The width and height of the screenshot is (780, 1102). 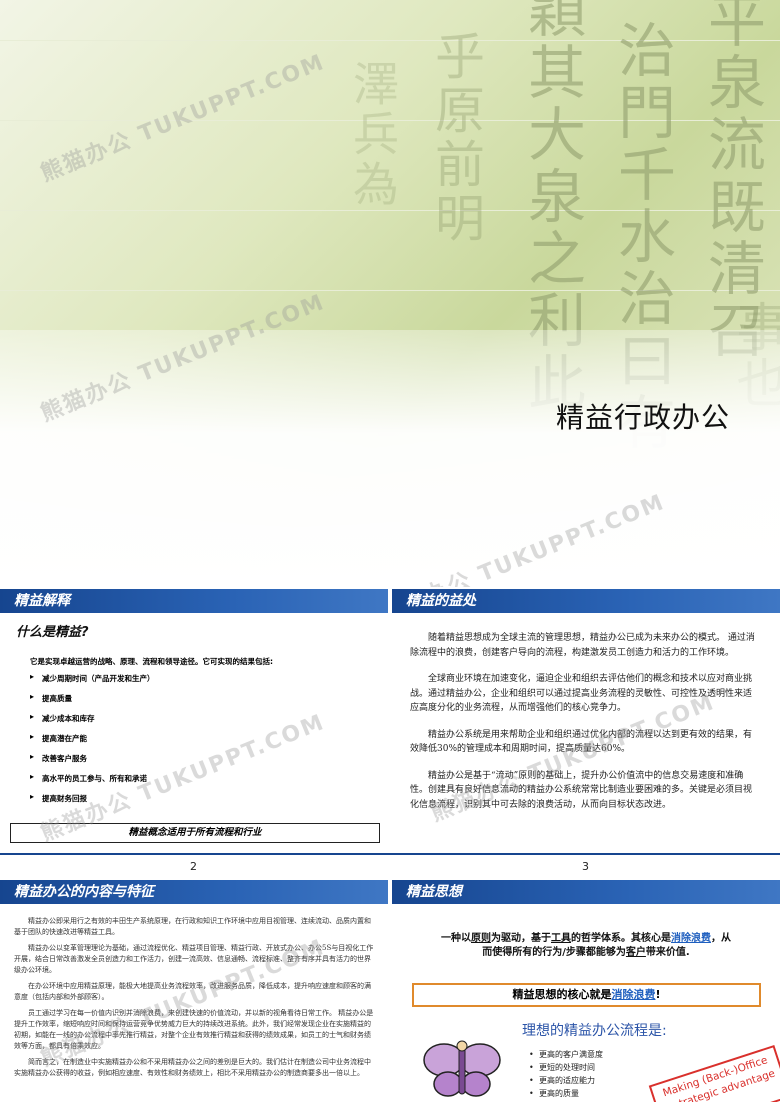 I want to click on list-item: 更短的处理时间, so click(x=566, y=1067).